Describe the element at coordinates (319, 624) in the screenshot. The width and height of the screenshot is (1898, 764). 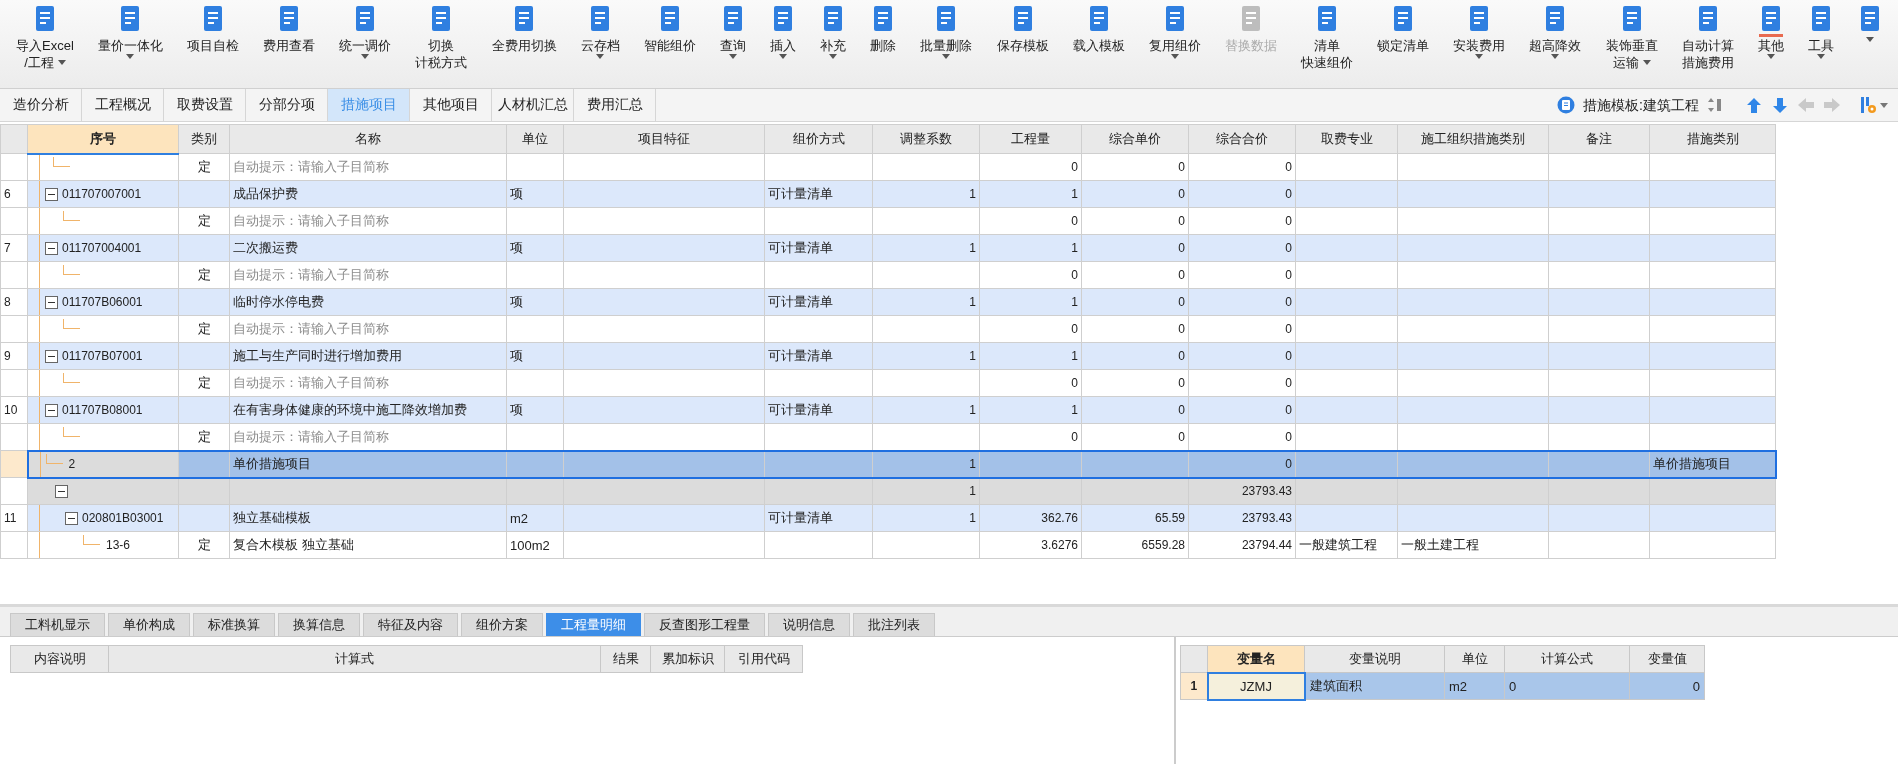
I see `tab: 换算信息` at that location.